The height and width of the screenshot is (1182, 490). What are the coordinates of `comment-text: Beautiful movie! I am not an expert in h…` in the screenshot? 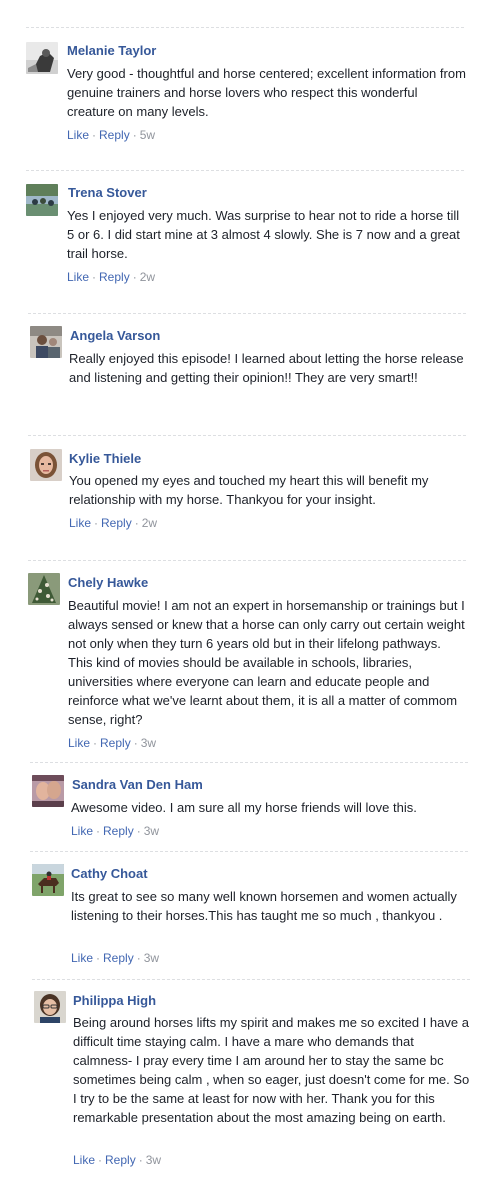 It's located at (266, 662).